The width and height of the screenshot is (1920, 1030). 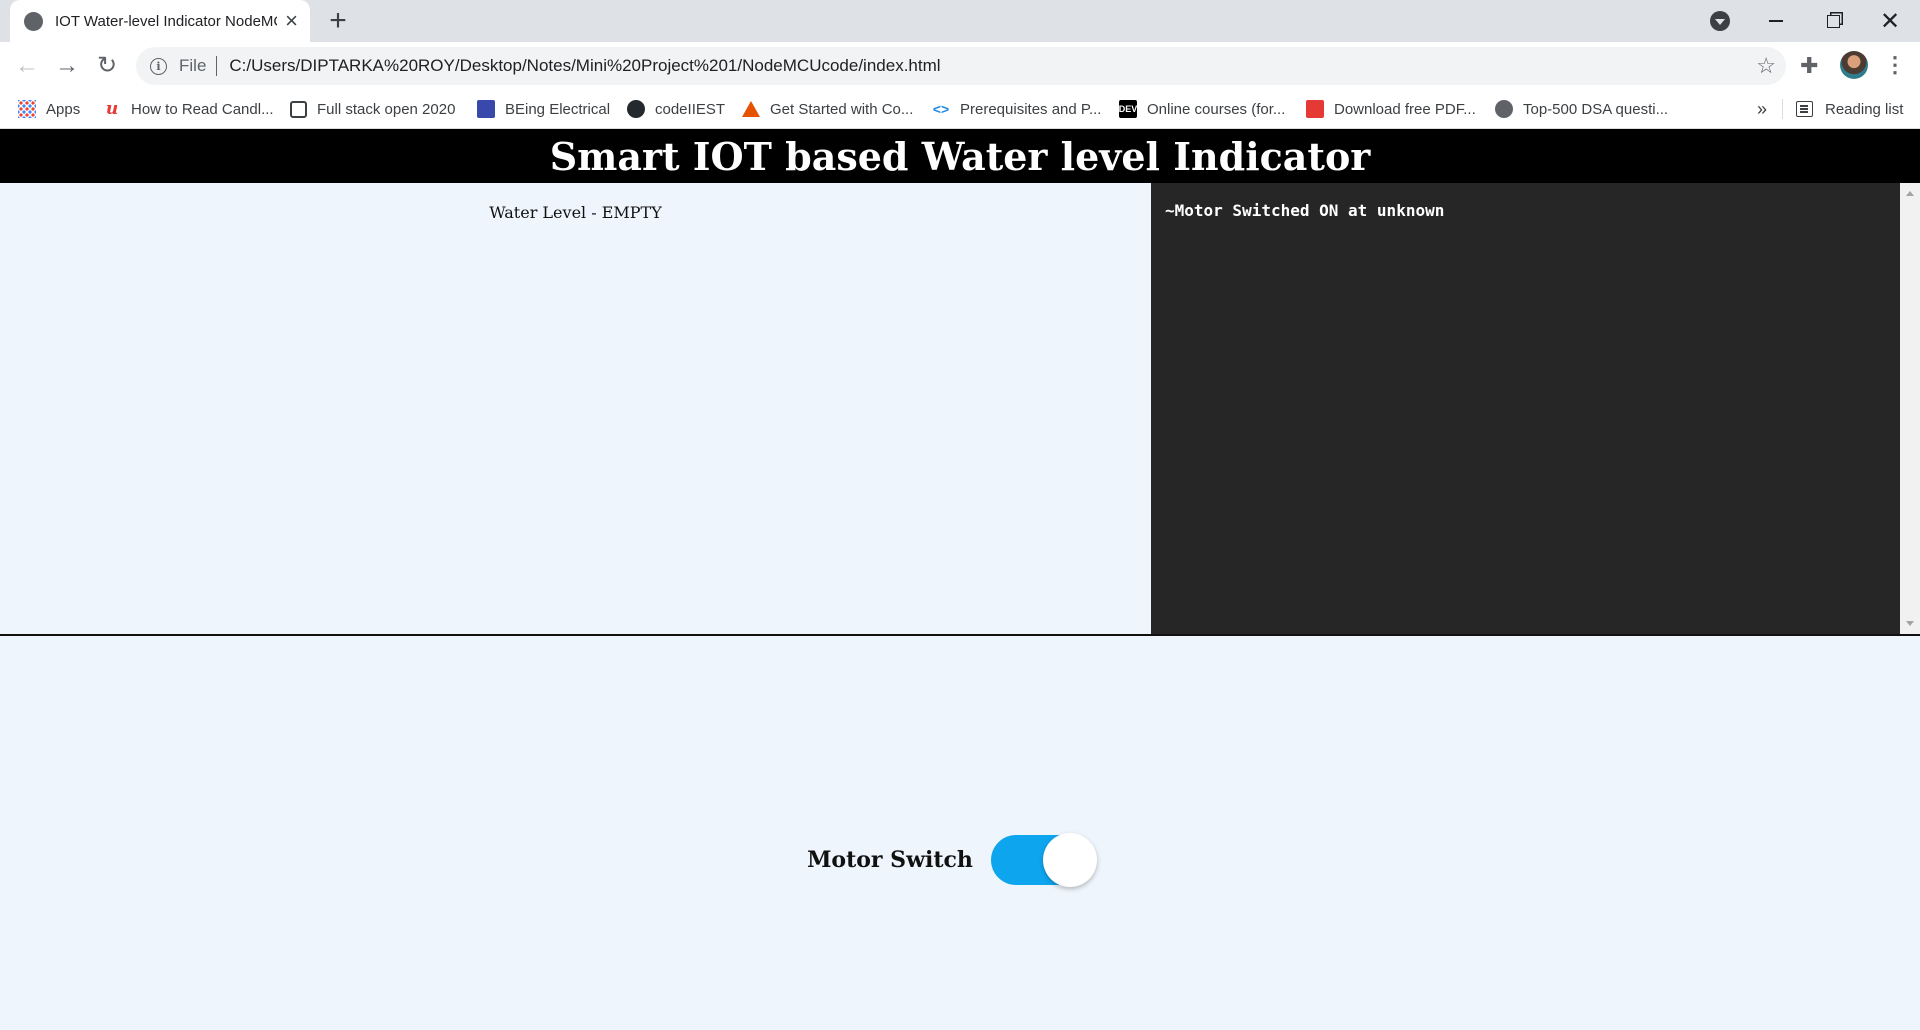 I want to click on bookmark-being-electrical: BEing Electrical, so click(x=543, y=109).